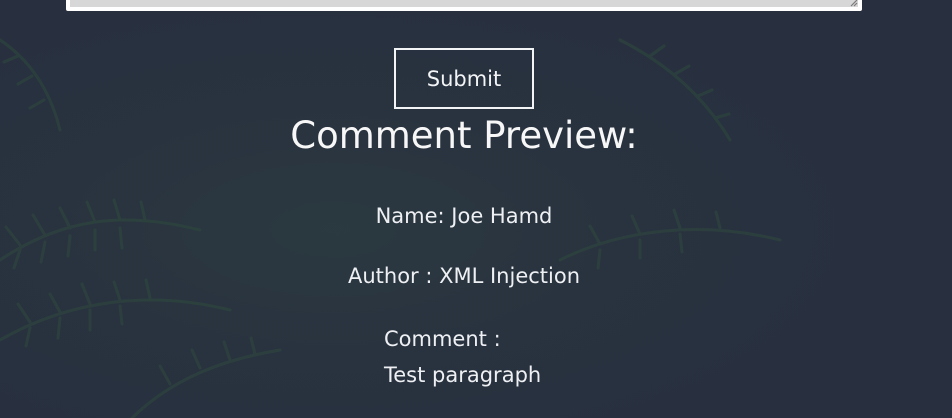 This screenshot has height=418, width=952. I want to click on preview-name: Name: Joe Hamd, so click(464, 216).